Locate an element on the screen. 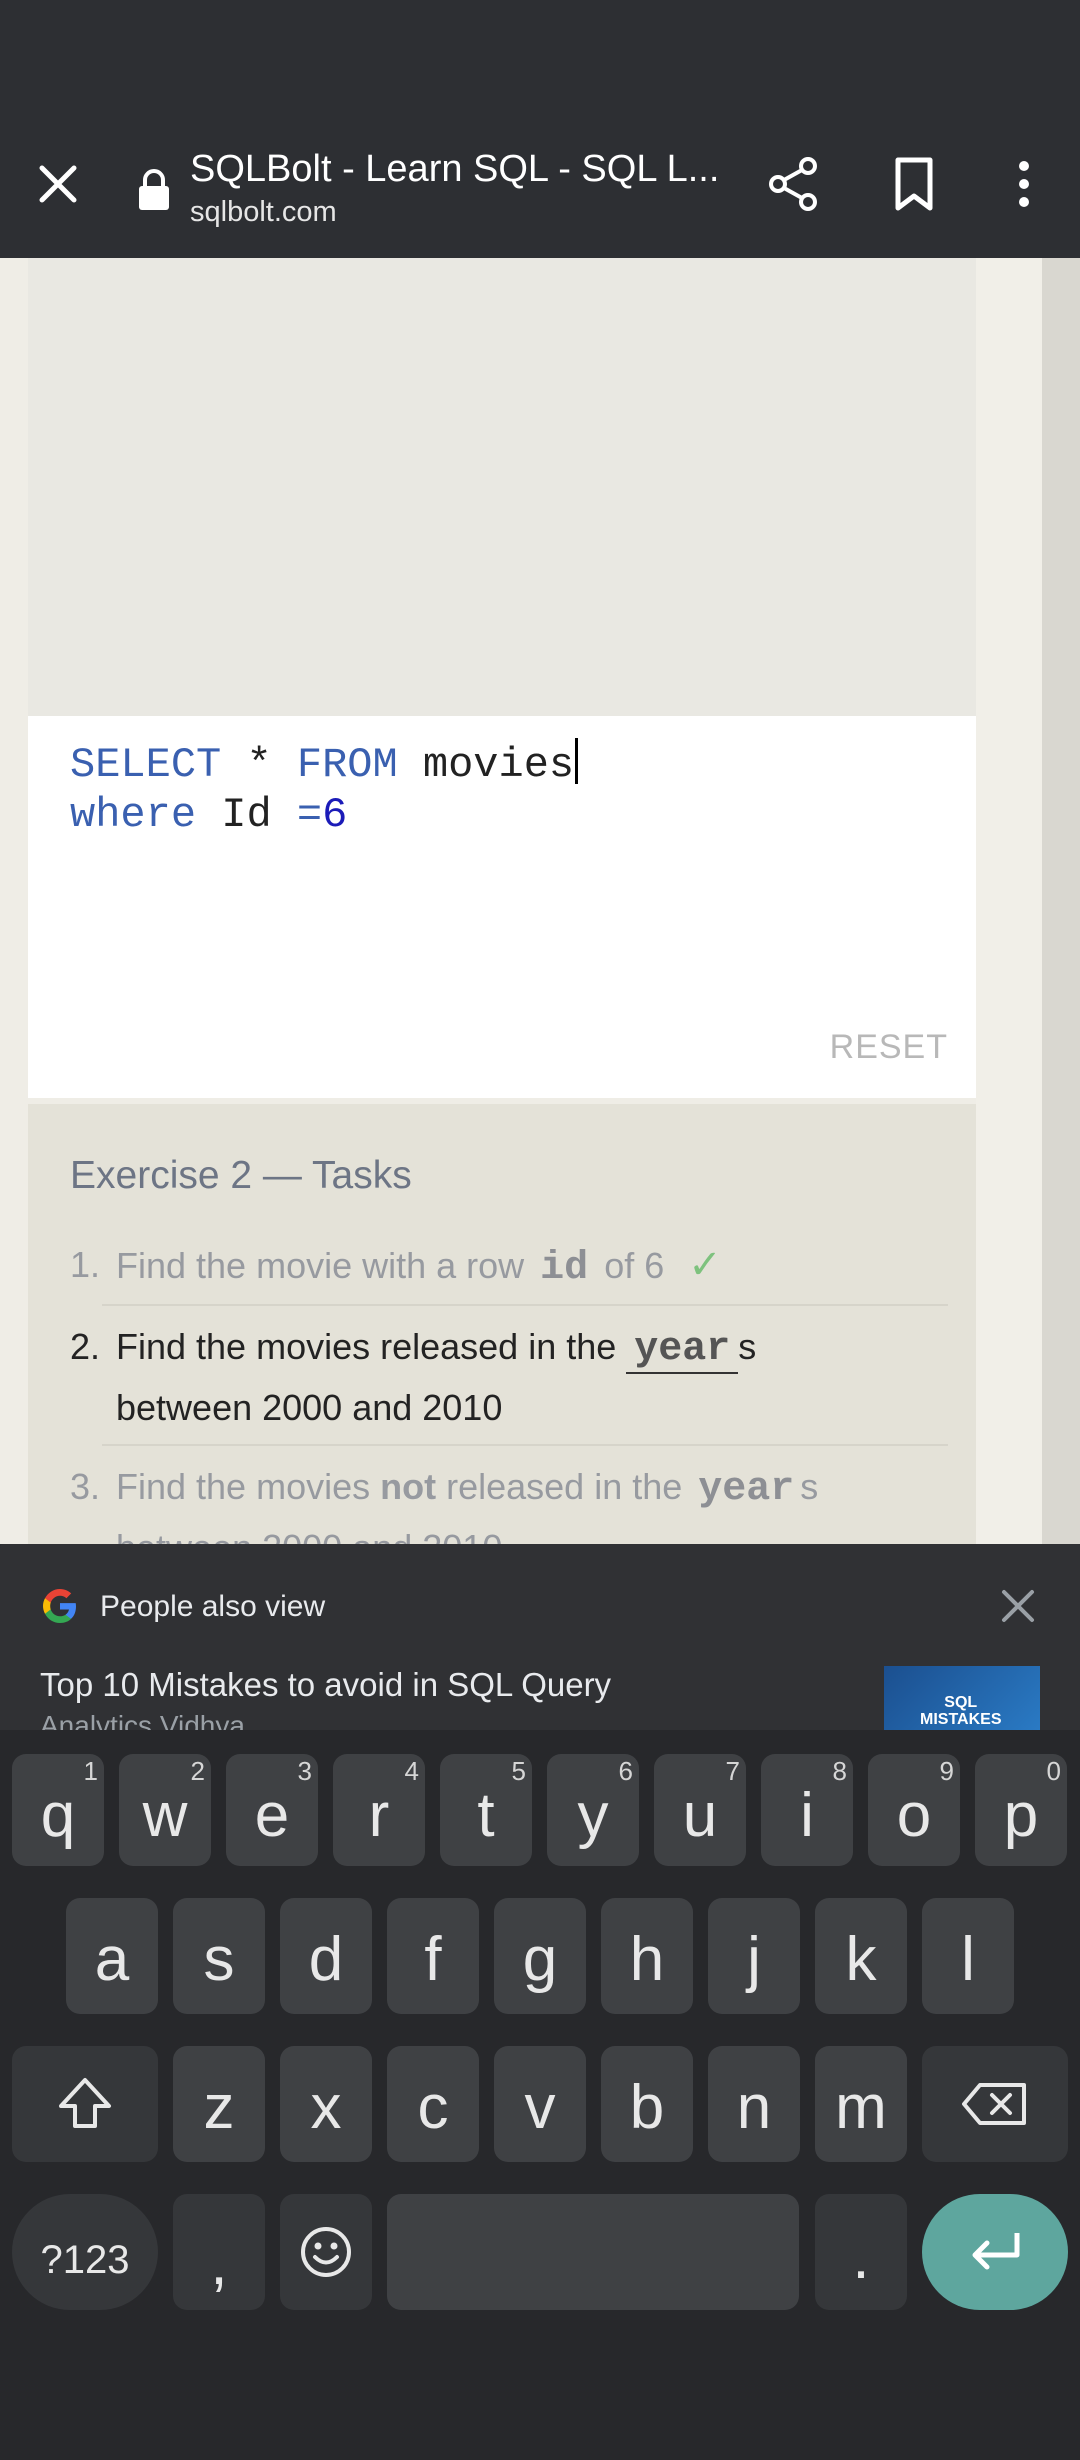  text-caret is located at coordinates (577, 761).